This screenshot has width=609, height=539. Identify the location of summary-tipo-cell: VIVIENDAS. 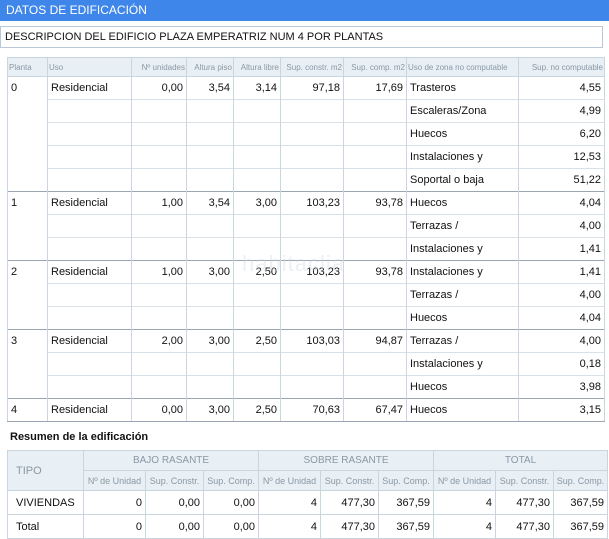
(45, 502).